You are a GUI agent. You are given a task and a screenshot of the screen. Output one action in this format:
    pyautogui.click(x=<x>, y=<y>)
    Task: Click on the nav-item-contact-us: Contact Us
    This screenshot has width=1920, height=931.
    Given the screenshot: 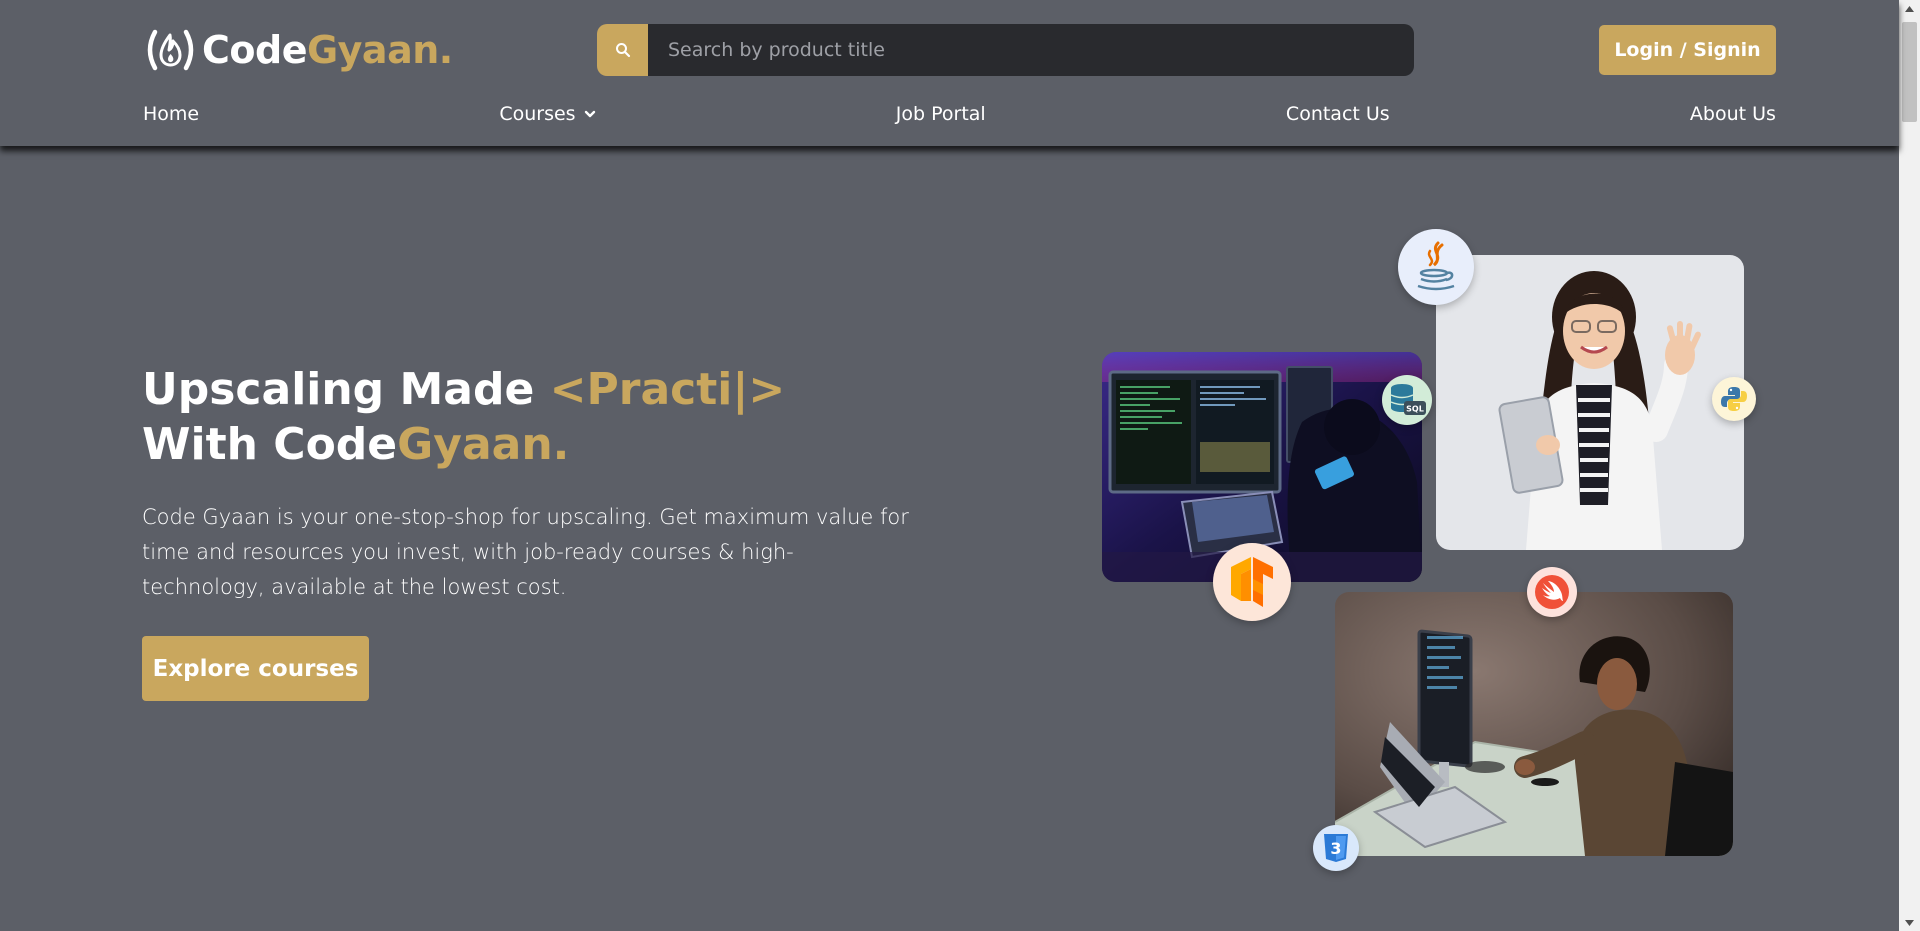 What is the action you would take?
    pyautogui.click(x=1338, y=114)
    